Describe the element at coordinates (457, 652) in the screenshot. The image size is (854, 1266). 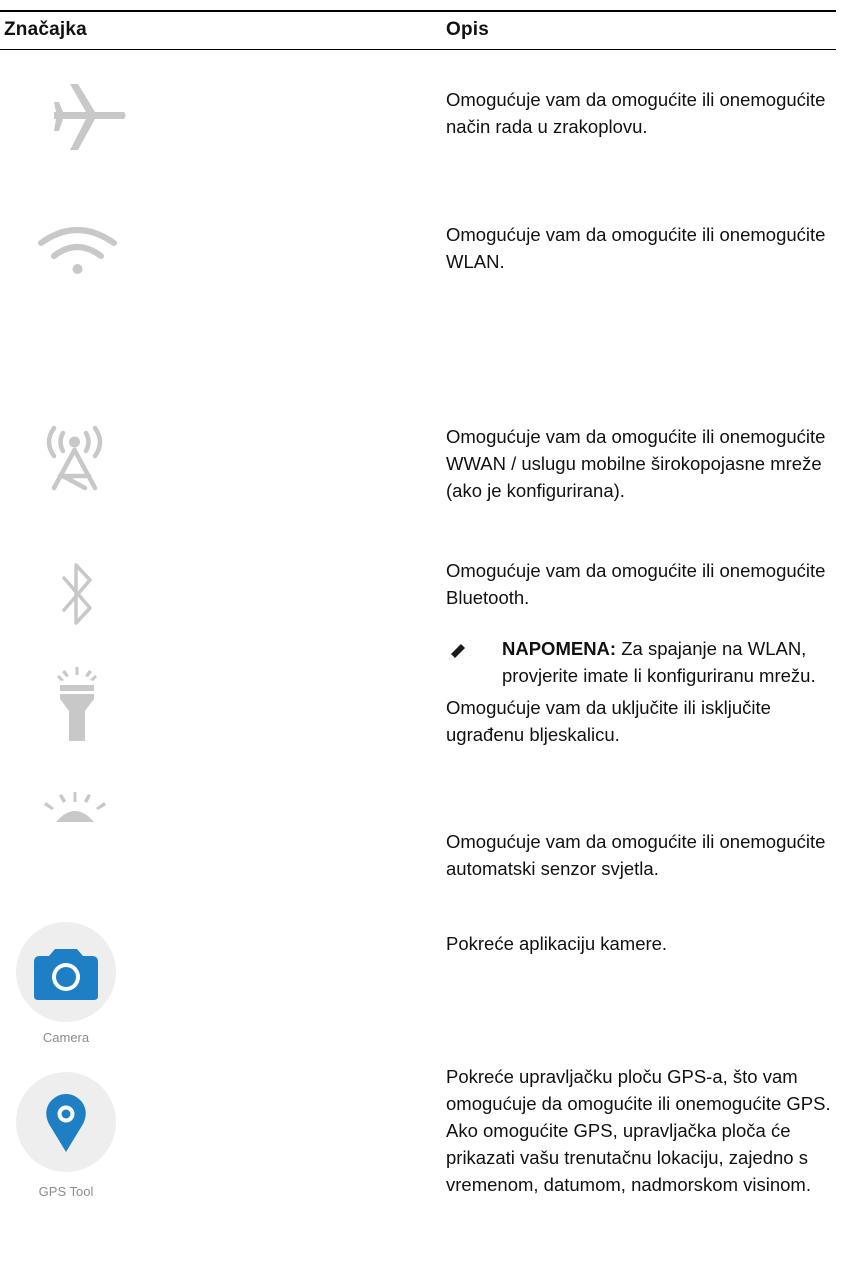
I see `pencil-icon` at that location.